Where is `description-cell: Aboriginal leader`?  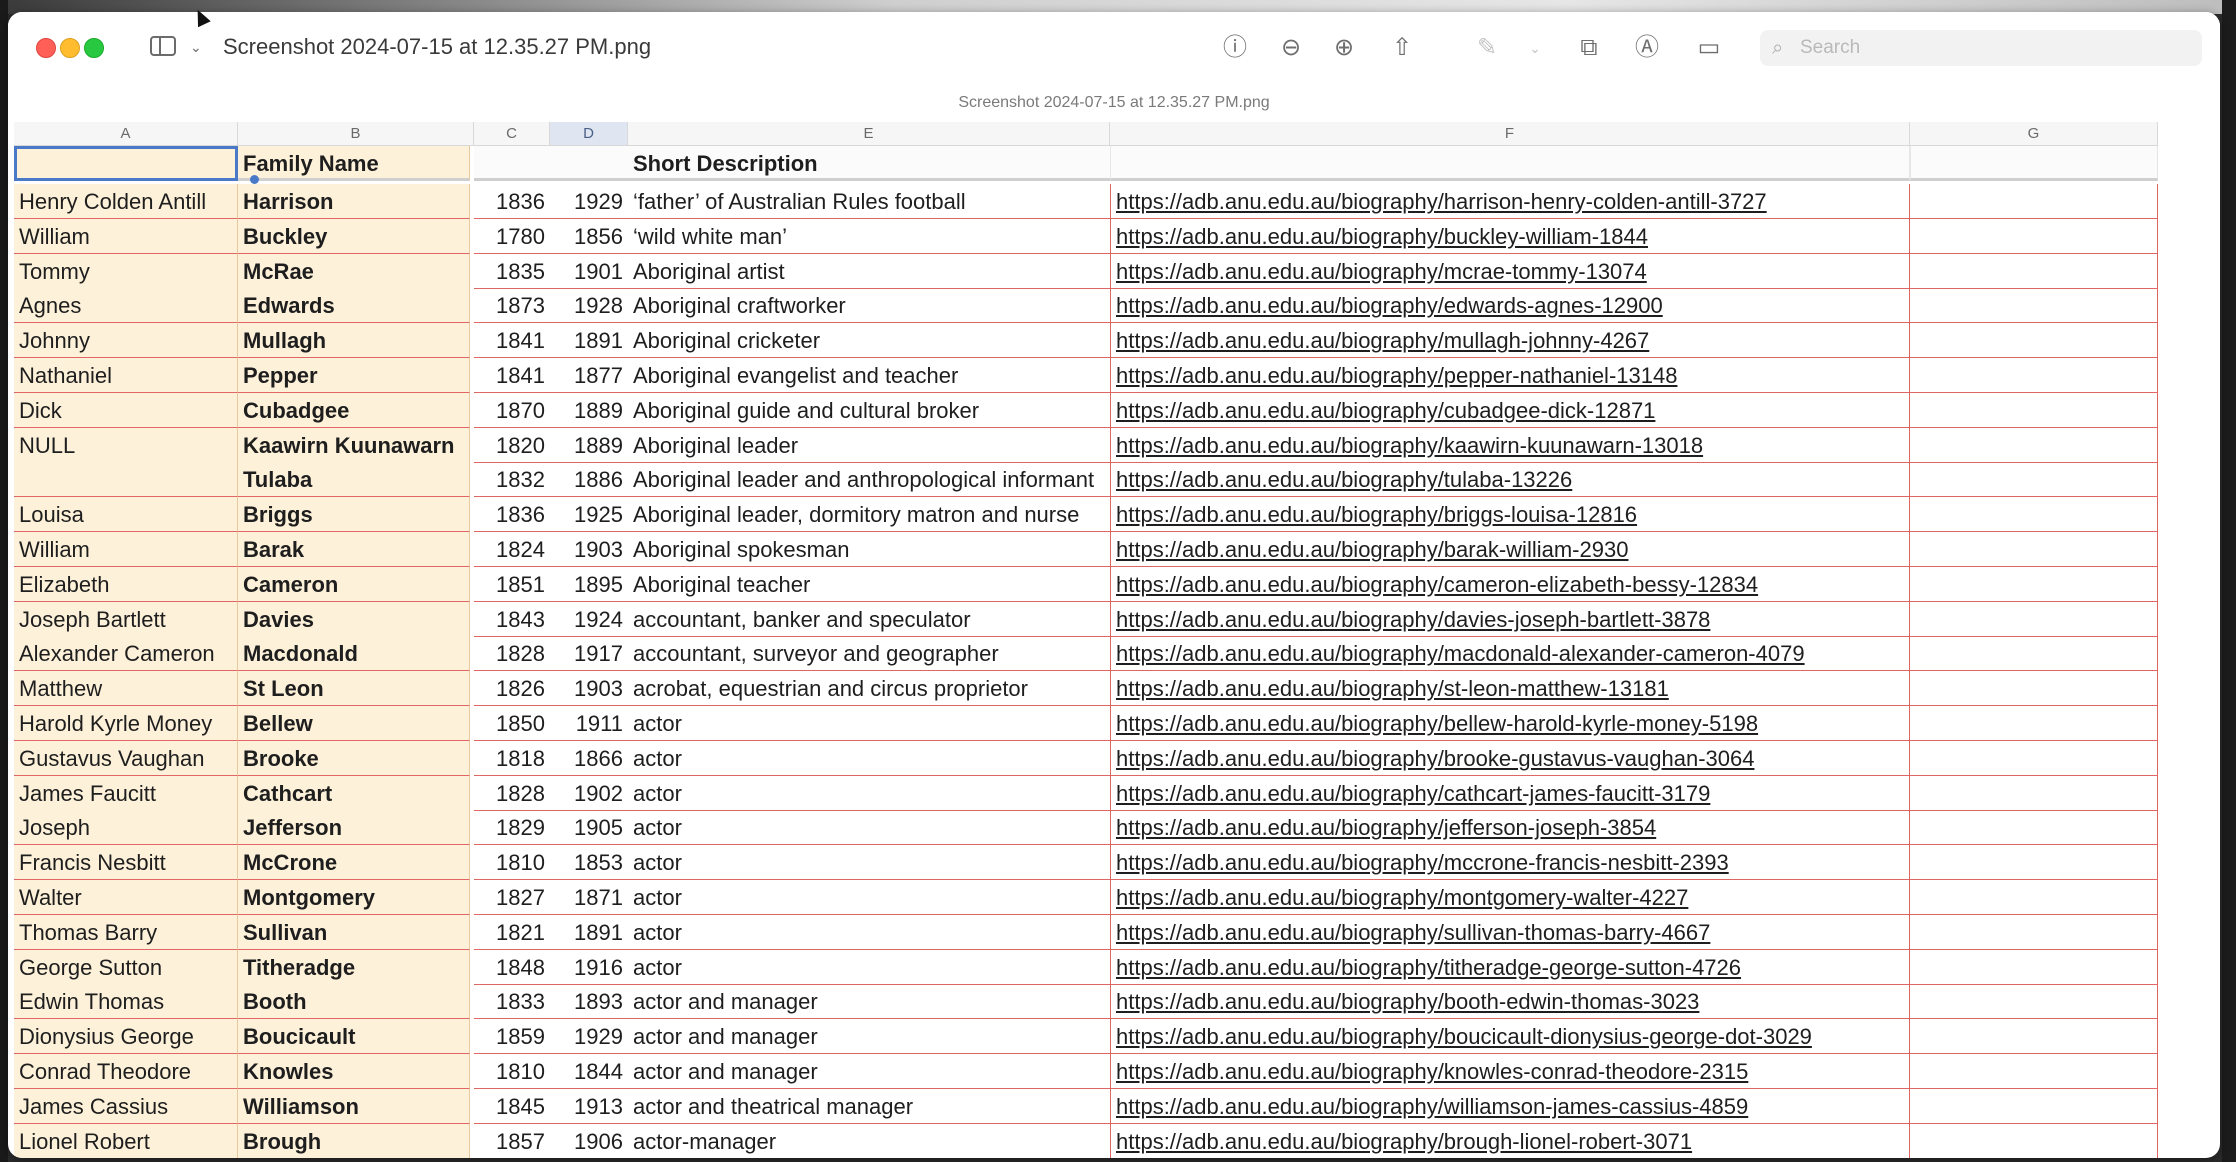
description-cell: Aboriginal leader is located at coordinates (869, 445).